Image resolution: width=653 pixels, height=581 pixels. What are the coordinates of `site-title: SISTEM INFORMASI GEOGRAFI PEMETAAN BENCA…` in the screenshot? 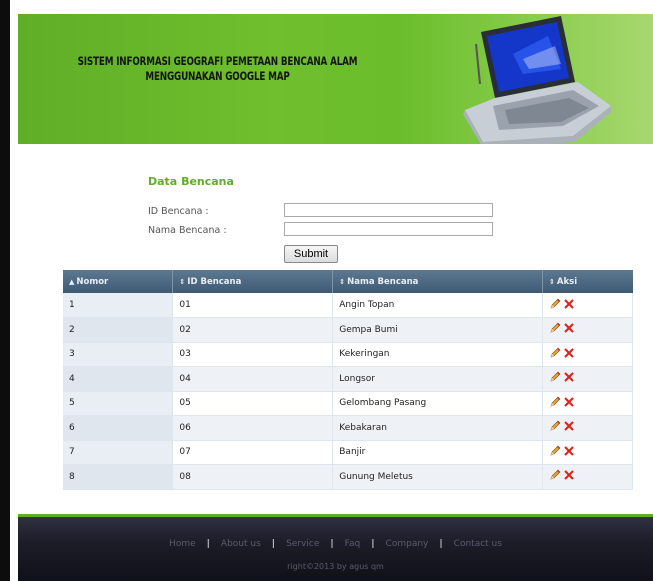 It's located at (217, 69).